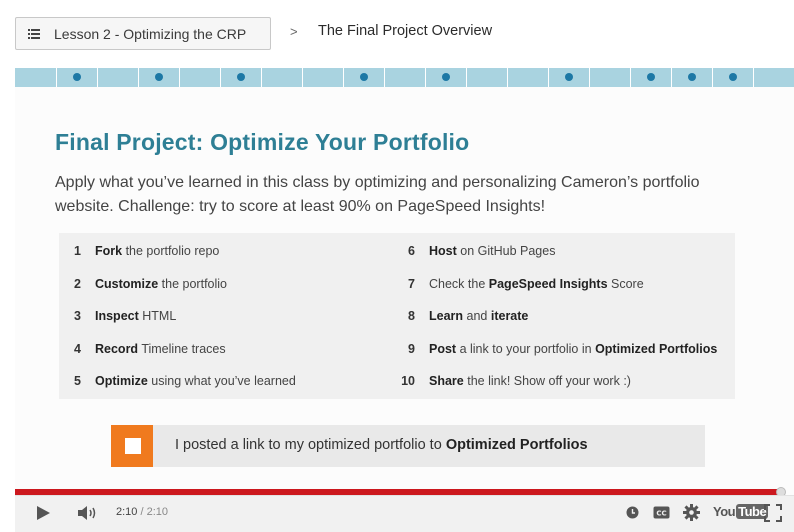  I want to click on step-number: 8, so click(411, 316).